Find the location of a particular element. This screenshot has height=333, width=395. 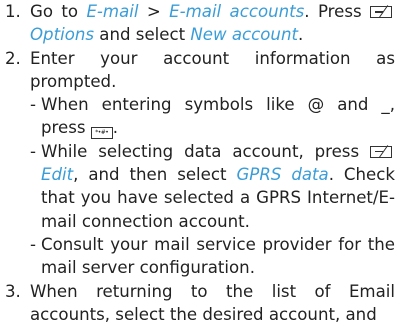

step-number: 1. is located at coordinates (13, 11).